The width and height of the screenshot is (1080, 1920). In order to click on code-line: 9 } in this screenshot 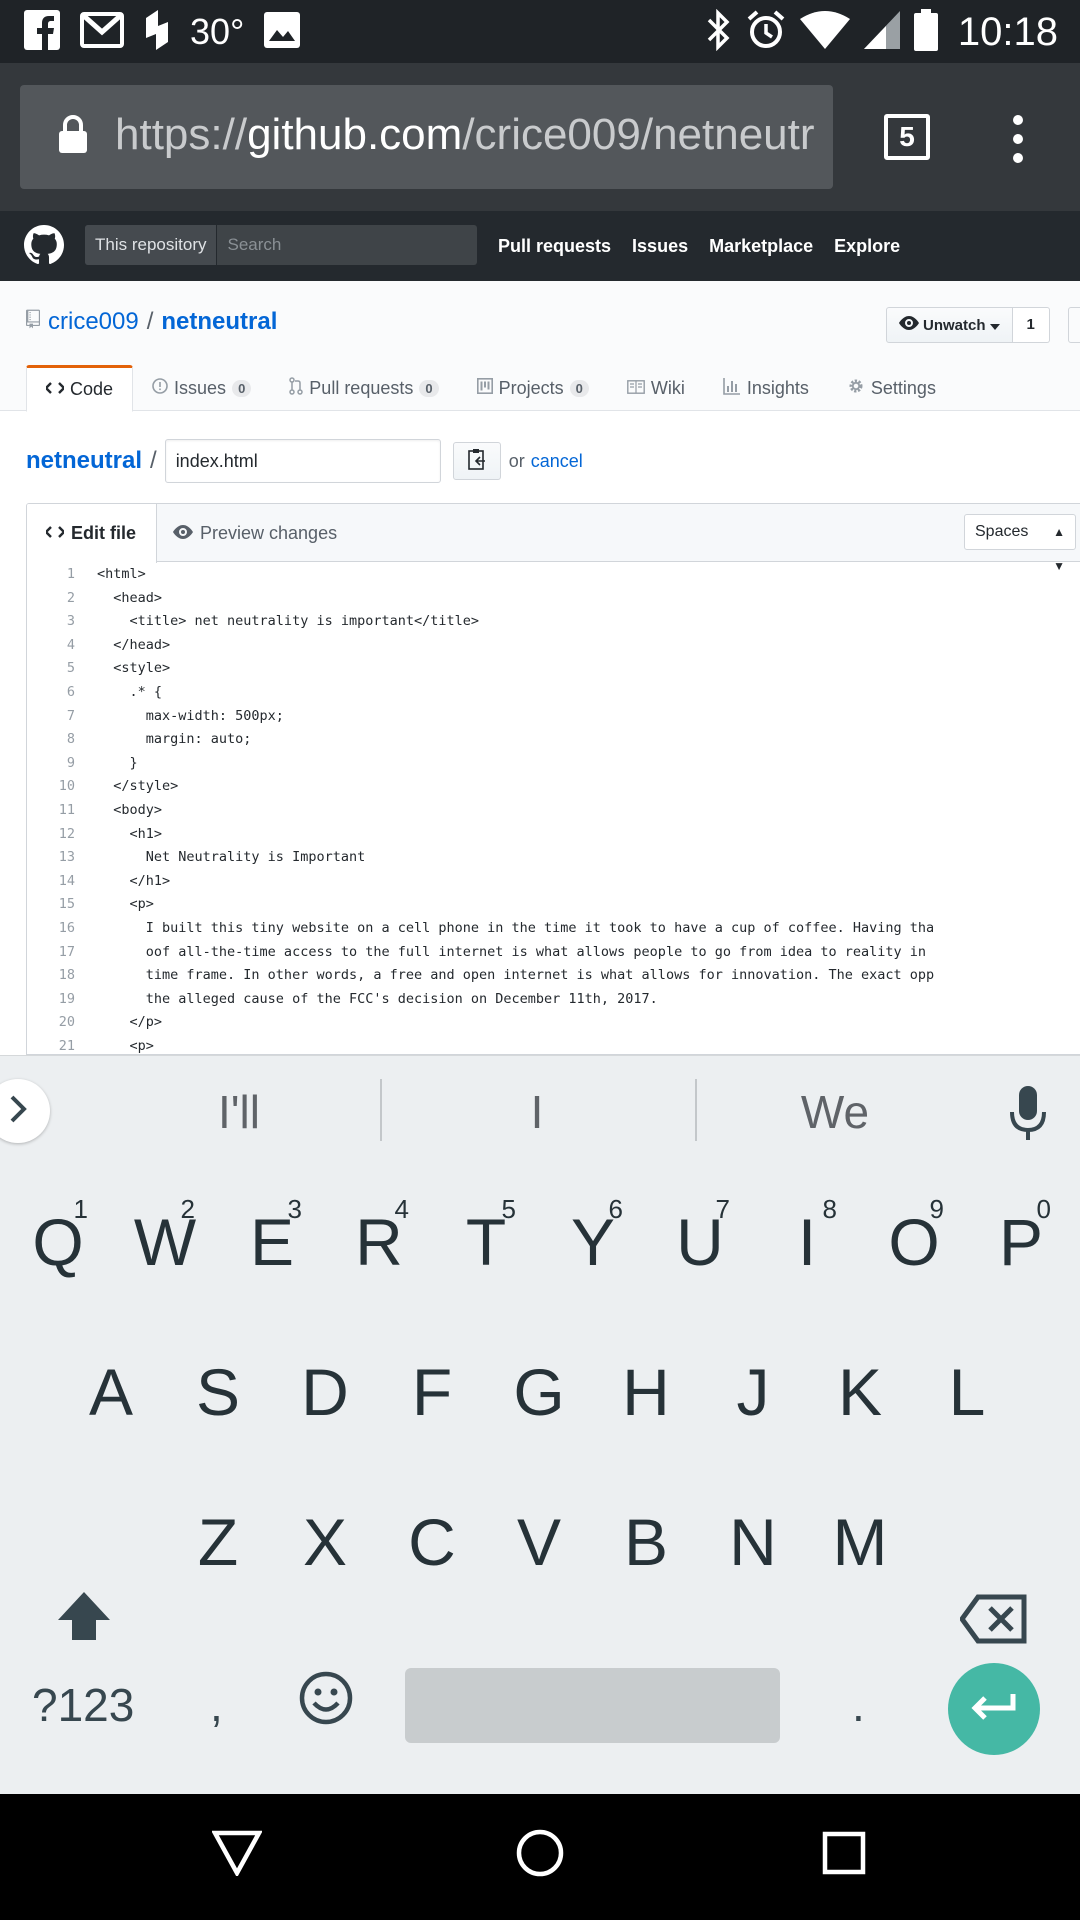, I will do `click(553, 764)`.